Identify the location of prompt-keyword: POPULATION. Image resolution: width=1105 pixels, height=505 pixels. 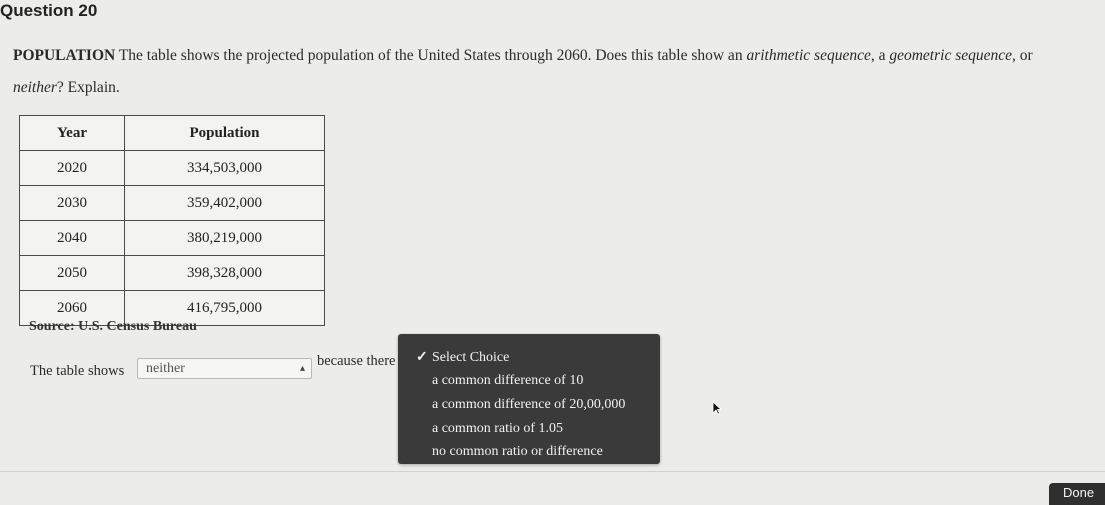
(64, 55).